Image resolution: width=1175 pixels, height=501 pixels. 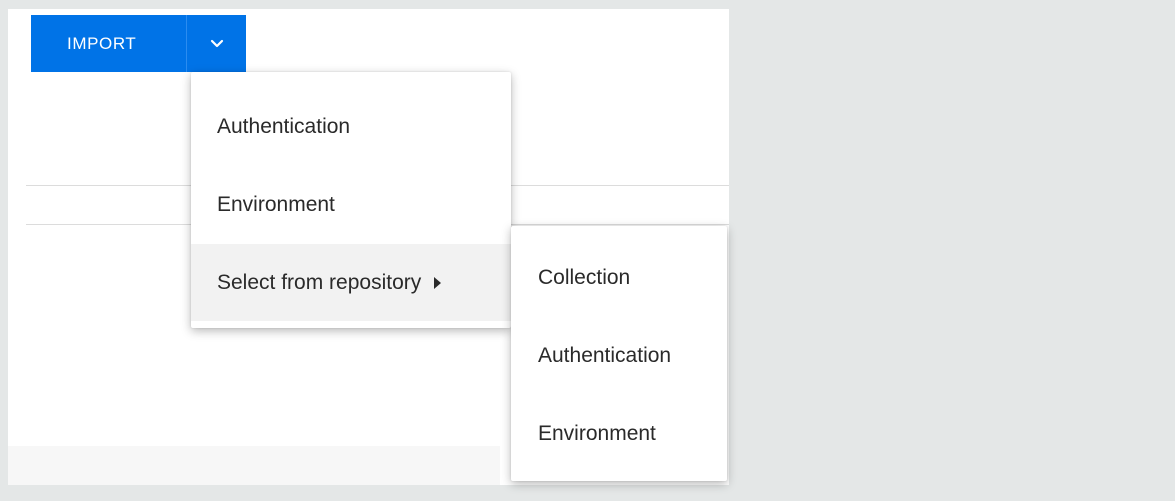 I want to click on import-button: IMPORT, so click(x=108, y=43).